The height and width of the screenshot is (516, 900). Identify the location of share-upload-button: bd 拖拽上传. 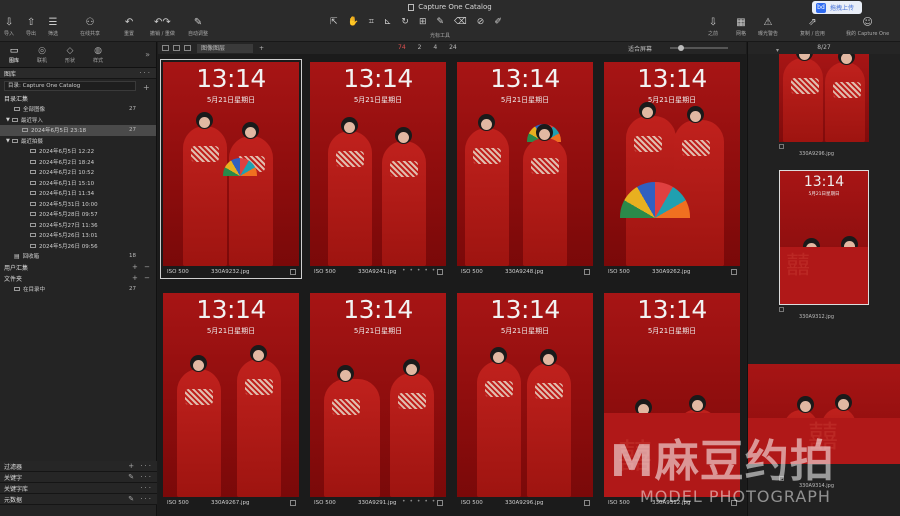
(836, 7).